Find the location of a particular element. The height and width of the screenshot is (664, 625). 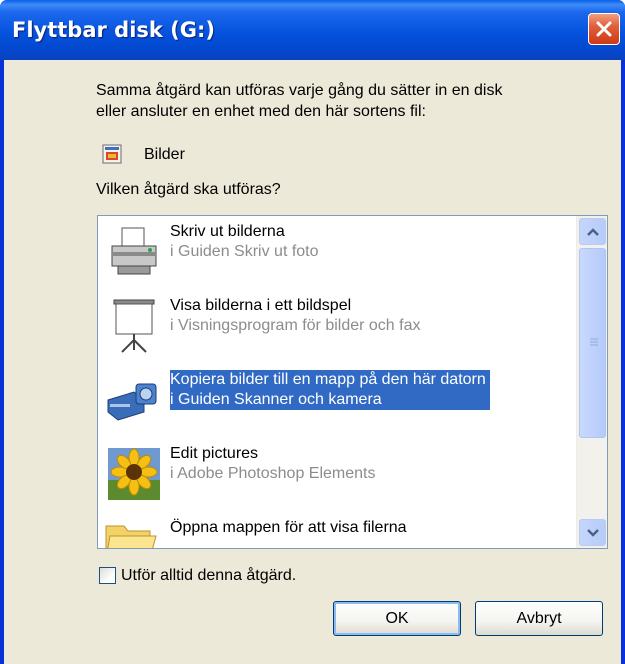

action-title: Skriv ut bilderna is located at coordinates (227, 231).